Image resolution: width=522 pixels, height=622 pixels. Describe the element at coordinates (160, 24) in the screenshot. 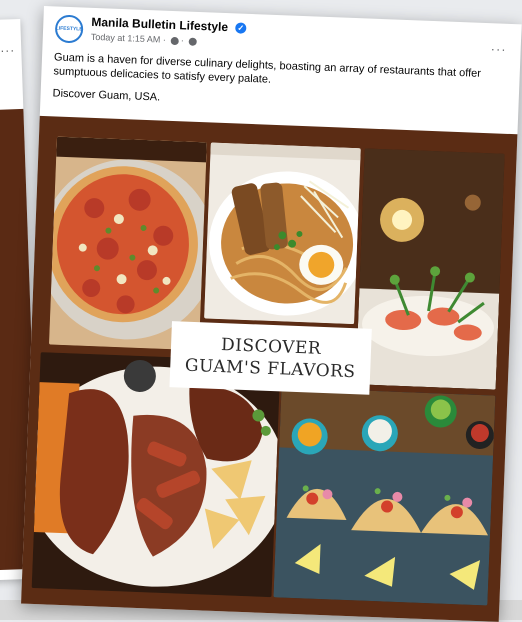

I see `page-name-text: Manila Bulletin Lifestyle` at that location.